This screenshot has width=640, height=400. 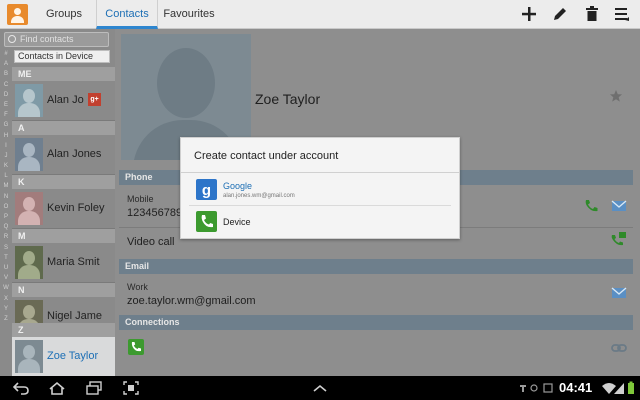 What do you see at coordinates (6, 95) in the screenshot?
I see `alphabet-index-letter: D` at bounding box center [6, 95].